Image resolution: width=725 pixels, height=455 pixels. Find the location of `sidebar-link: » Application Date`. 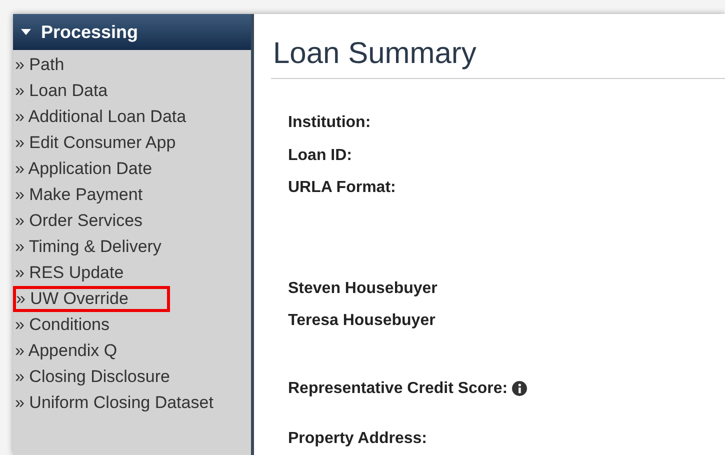

sidebar-link: » Application Date is located at coordinates (116, 169).